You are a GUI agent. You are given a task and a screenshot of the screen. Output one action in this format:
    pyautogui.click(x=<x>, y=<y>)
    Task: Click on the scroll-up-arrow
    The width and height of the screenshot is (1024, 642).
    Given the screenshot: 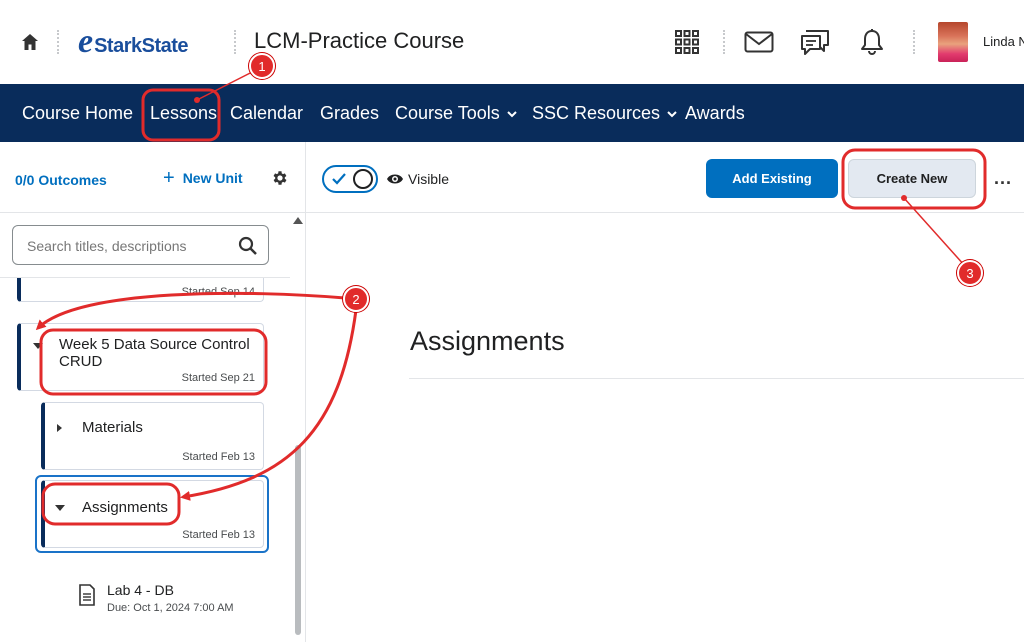 What is the action you would take?
    pyautogui.click(x=298, y=220)
    